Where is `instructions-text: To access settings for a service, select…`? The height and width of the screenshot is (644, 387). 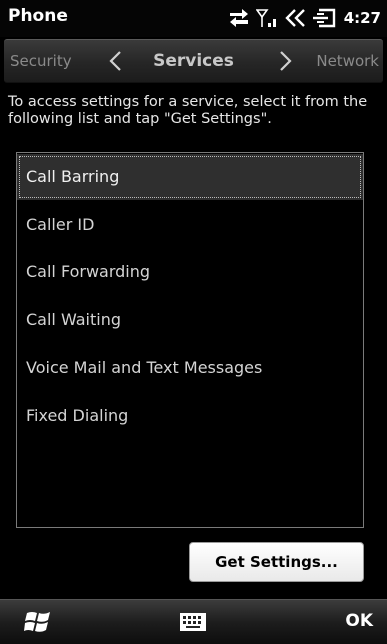 instructions-text: To access settings for a service, select… is located at coordinates (188, 110).